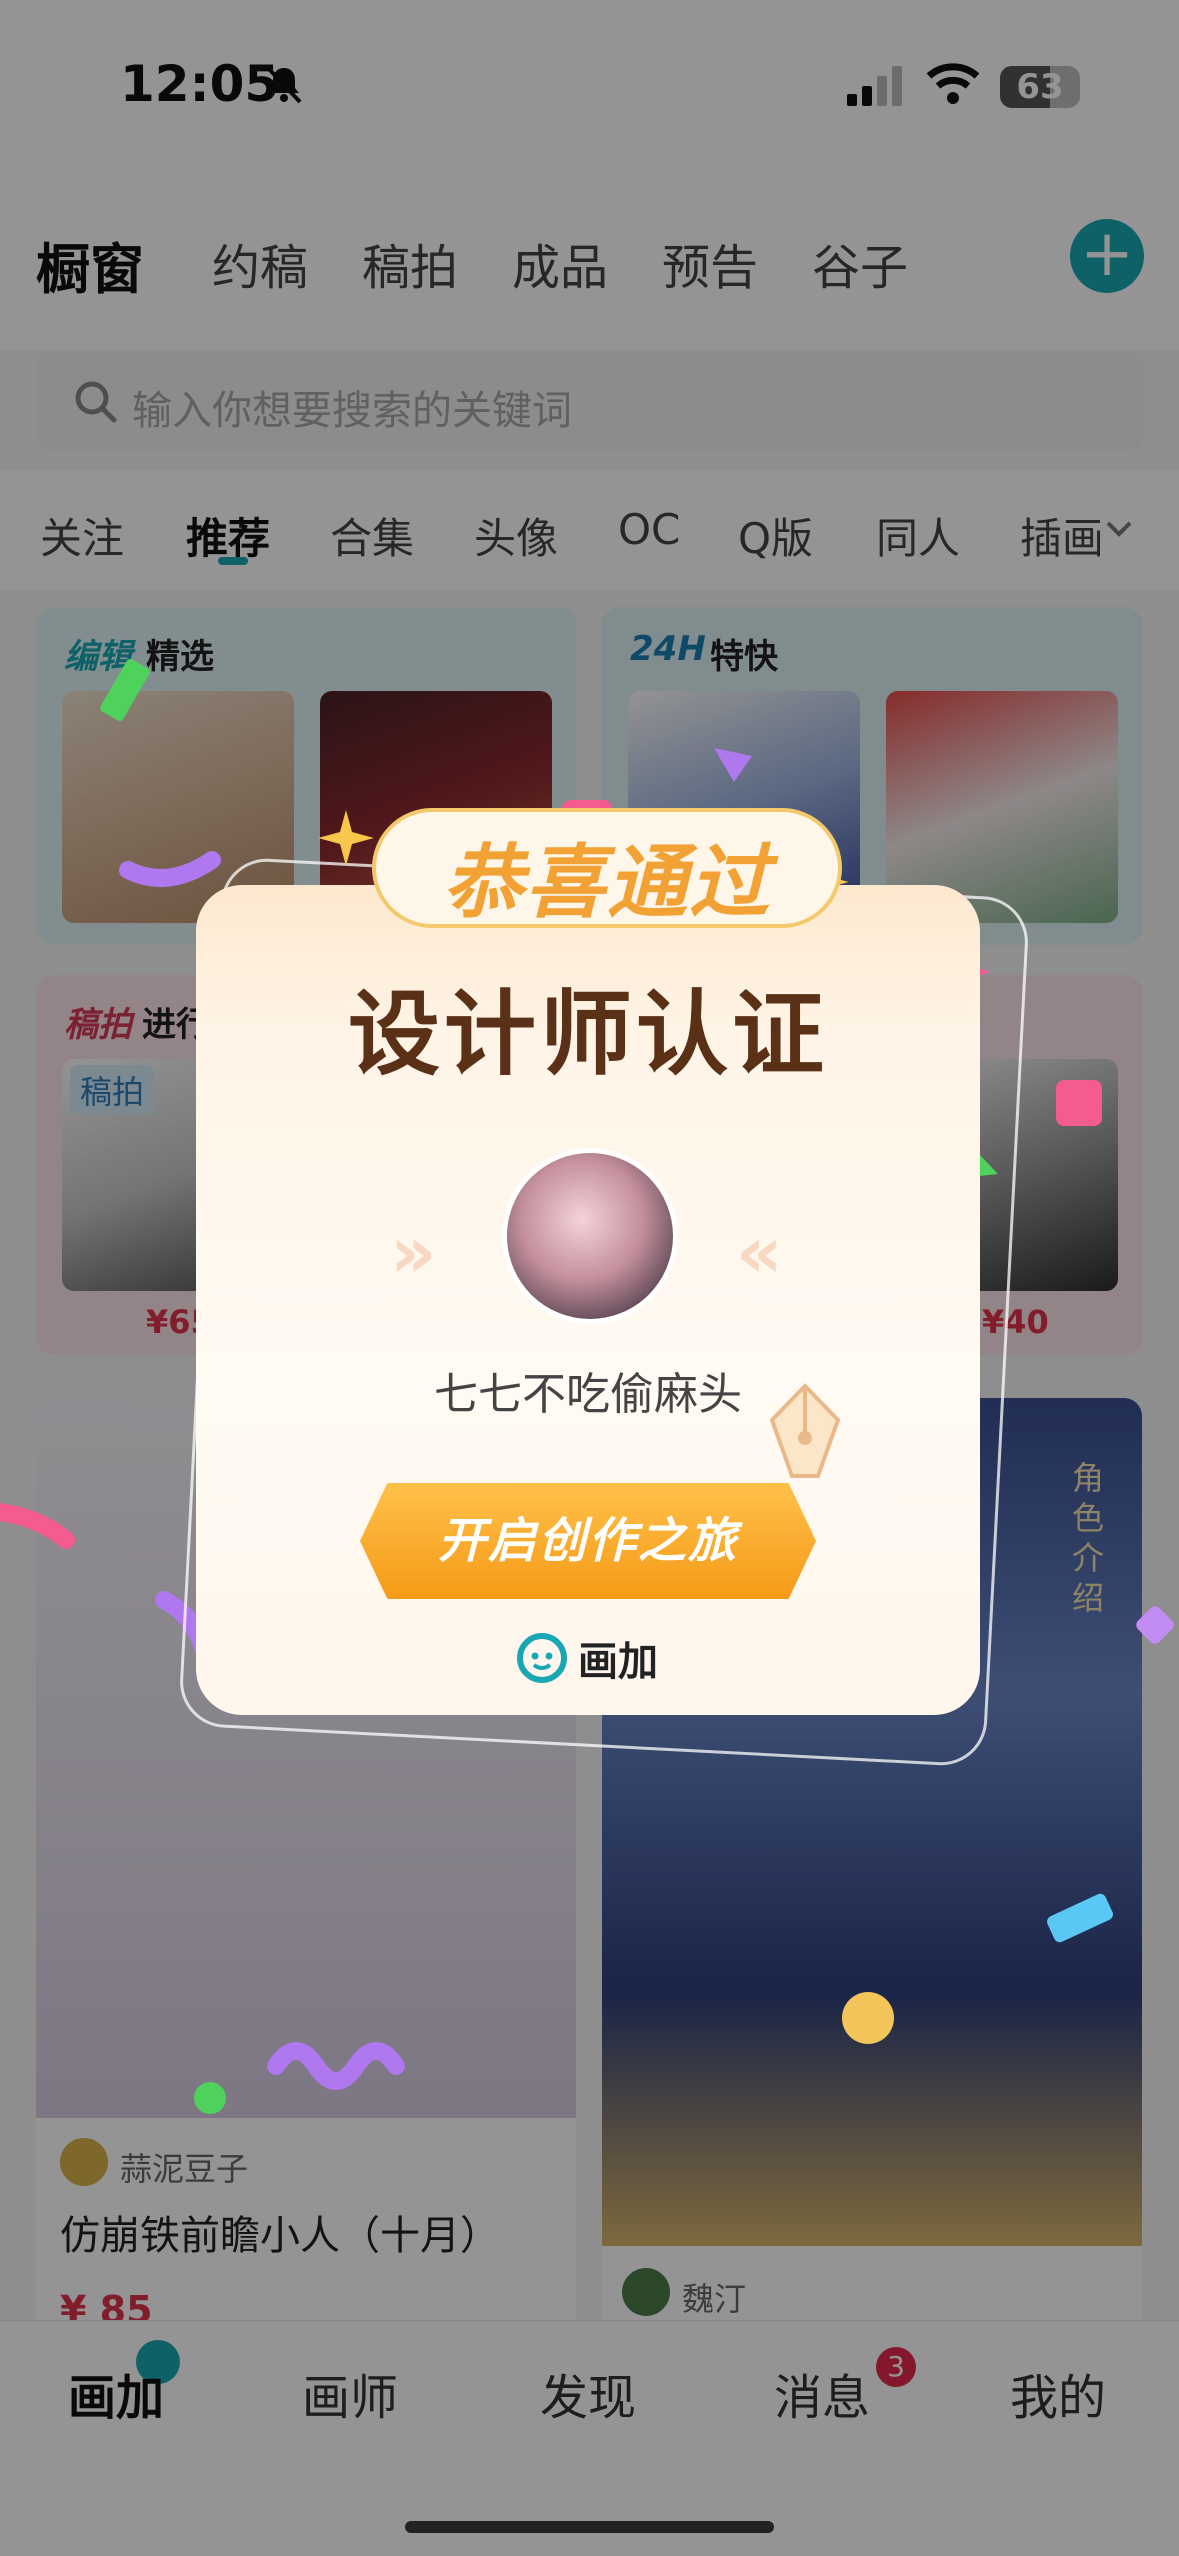  What do you see at coordinates (587, 1034) in the screenshot?
I see `modal-title: 设计师认证` at bounding box center [587, 1034].